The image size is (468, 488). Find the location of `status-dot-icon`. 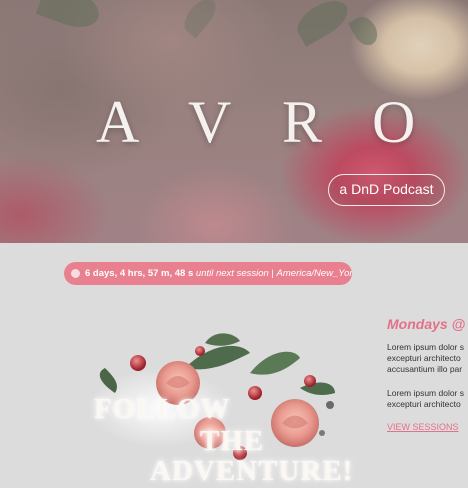

status-dot-icon is located at coordinates (75, 273).